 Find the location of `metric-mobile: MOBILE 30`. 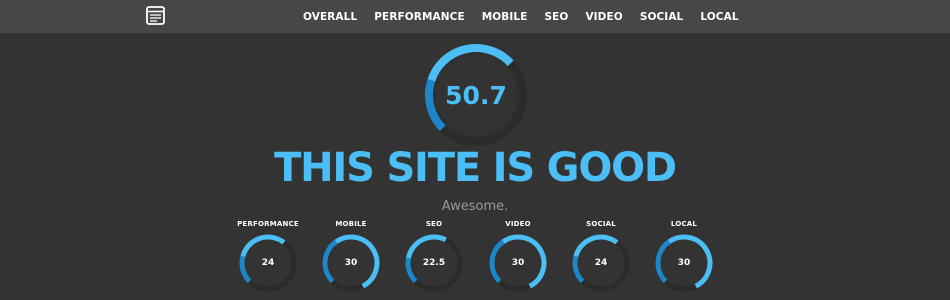

metric-mobile: MOBILE 30 is located at coordinates (351, 255).